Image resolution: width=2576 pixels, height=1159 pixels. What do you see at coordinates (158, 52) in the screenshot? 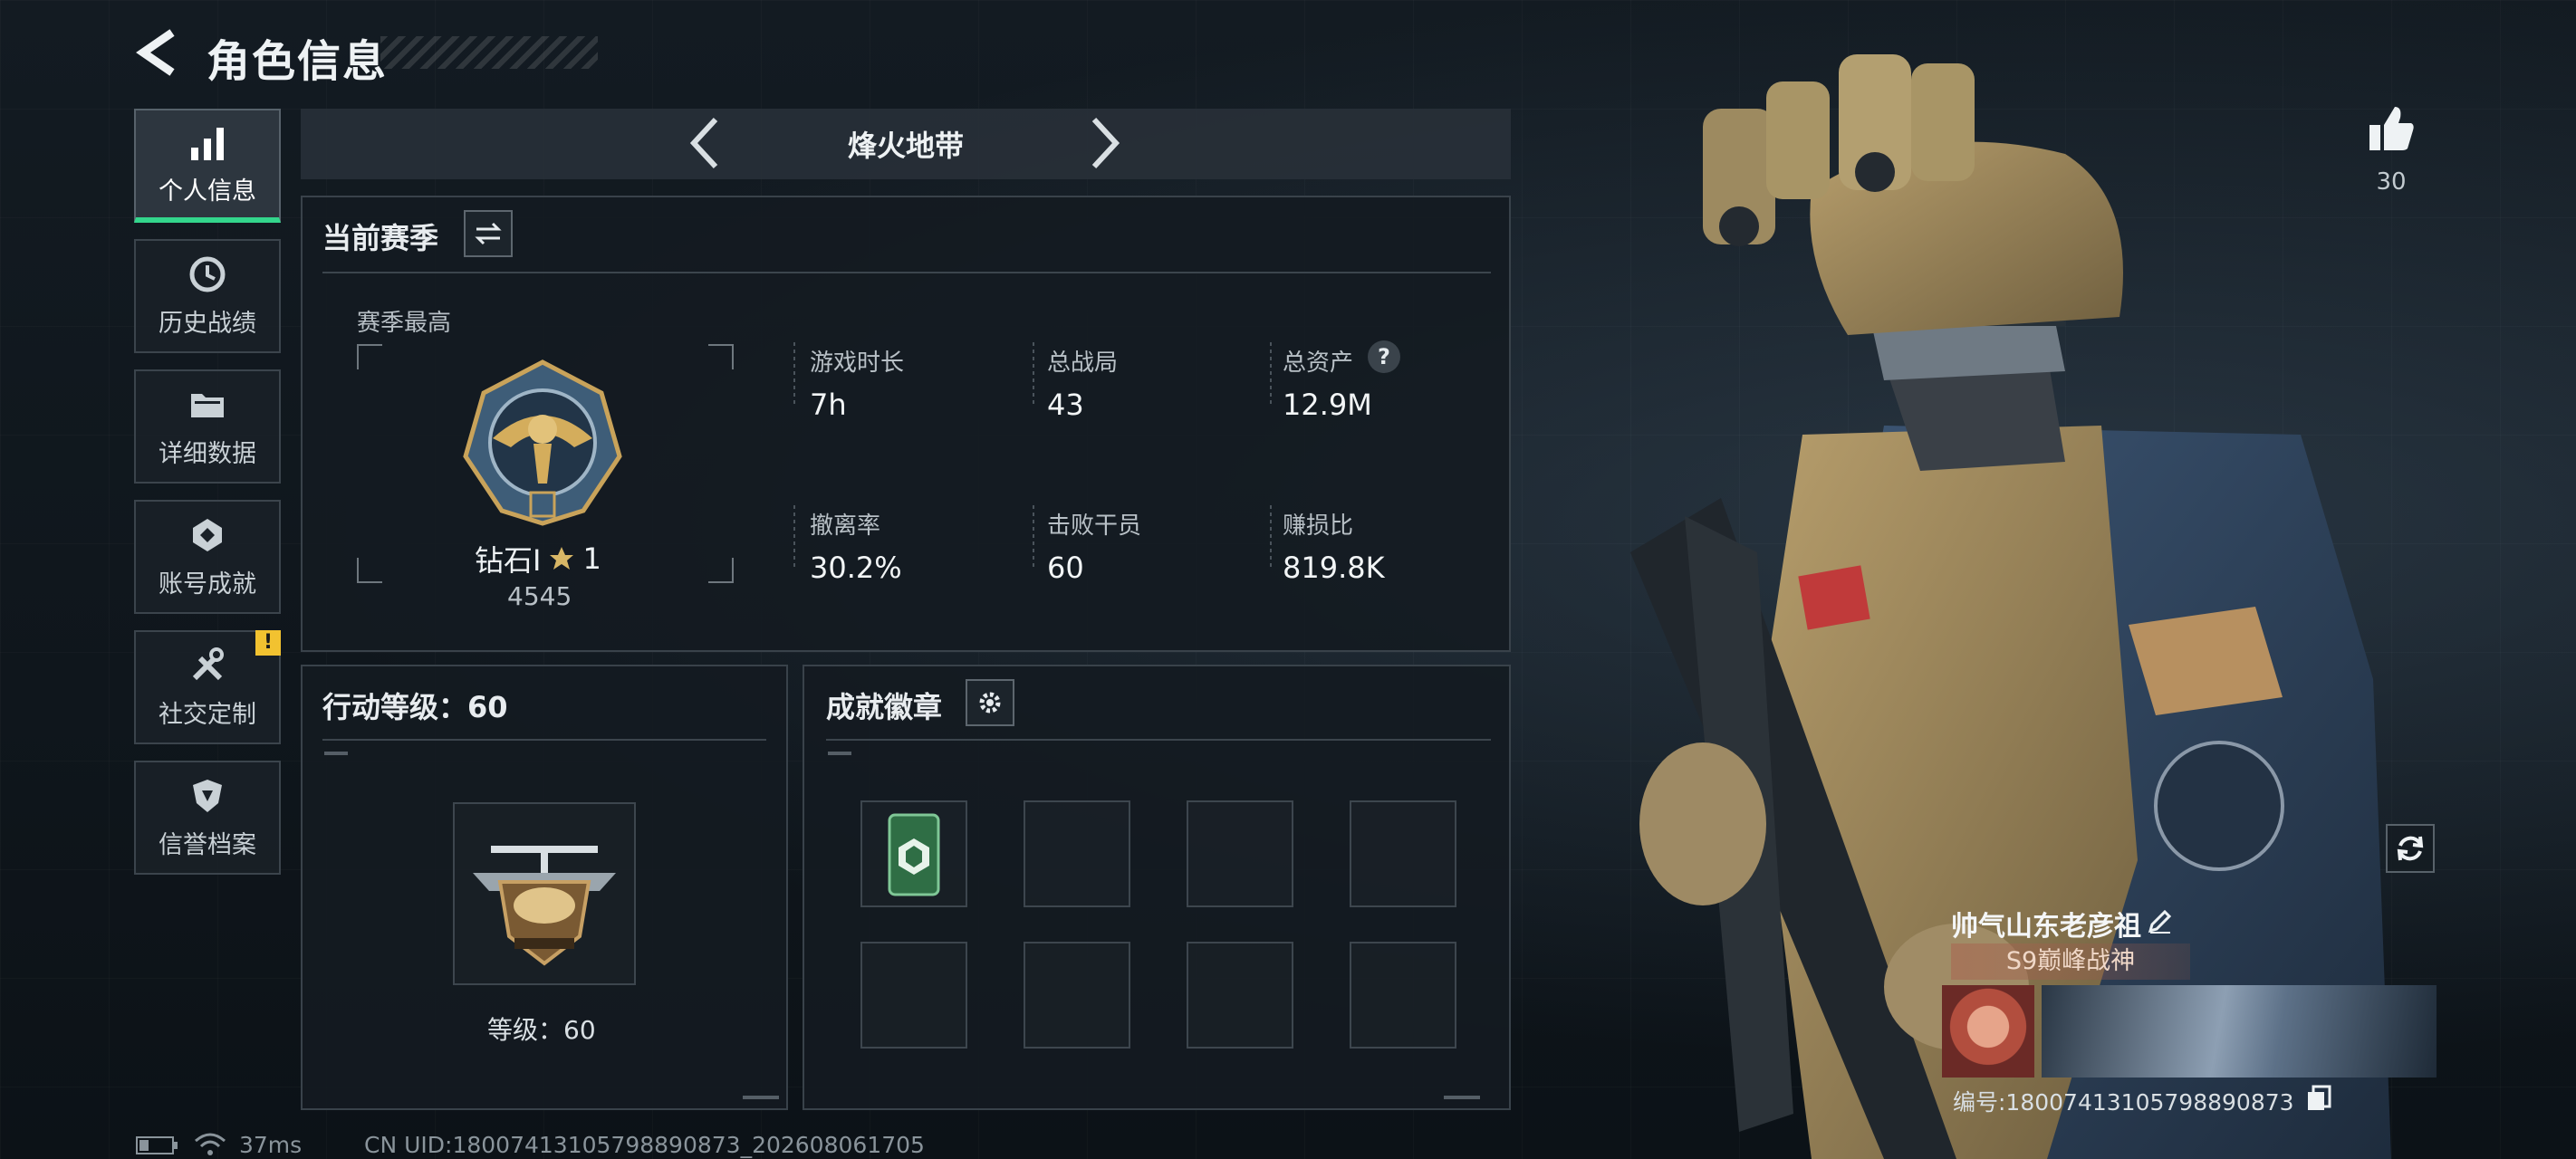
I see `back-arrow-icon` at bounding box center [158, 52].